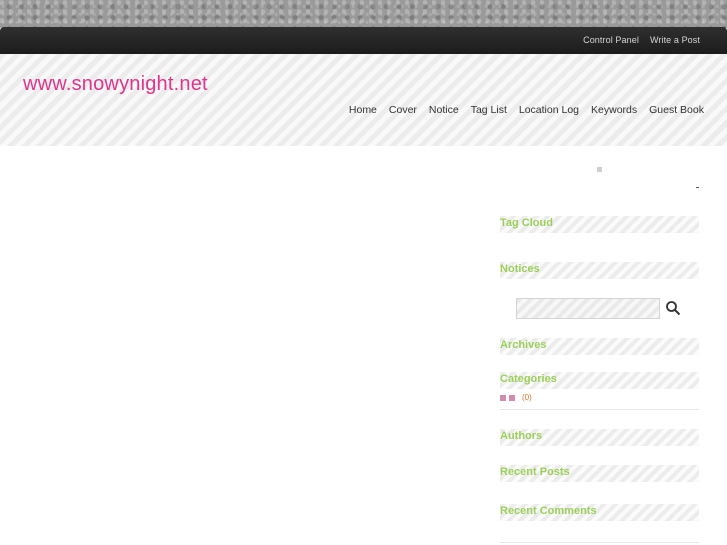 The height and width of the screenshot is (545, 727). I want to click on recent-comments-title: Recent Comments, so click(599, 512).